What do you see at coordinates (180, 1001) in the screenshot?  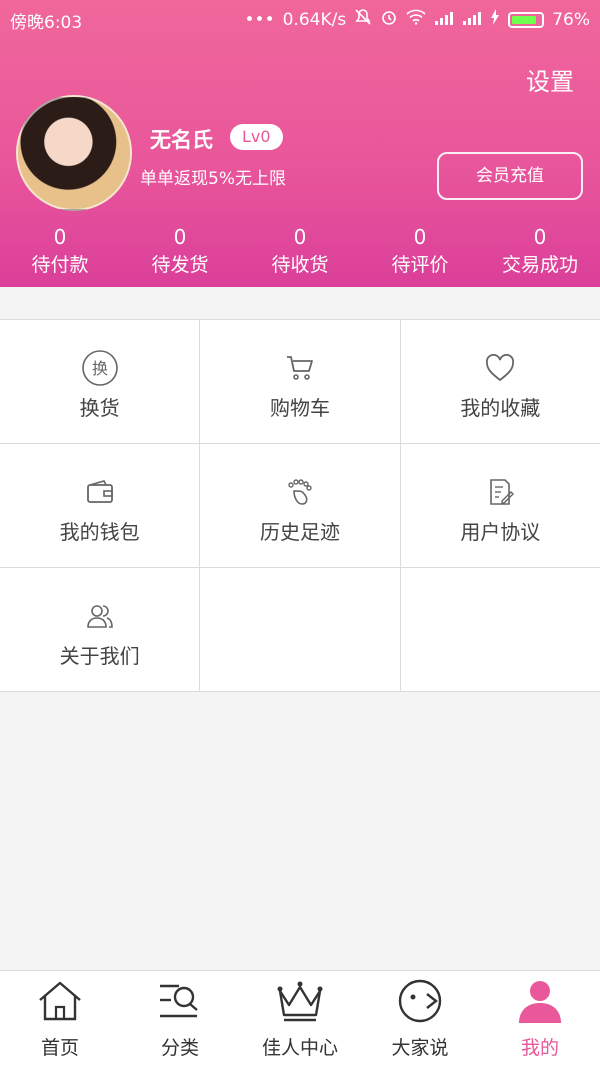 I see `category-search-icon` at bounding box center [180, 1001].